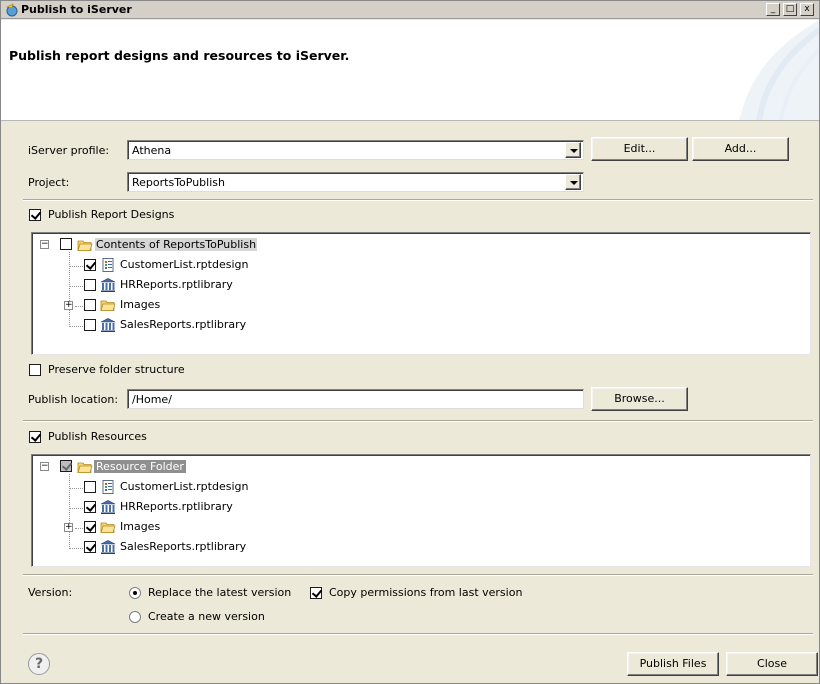  What do you see at coordinates (412, 467) in the screenshot?
I see `tree-root-row: − Resource Folder` at bounding box center [412, 467].